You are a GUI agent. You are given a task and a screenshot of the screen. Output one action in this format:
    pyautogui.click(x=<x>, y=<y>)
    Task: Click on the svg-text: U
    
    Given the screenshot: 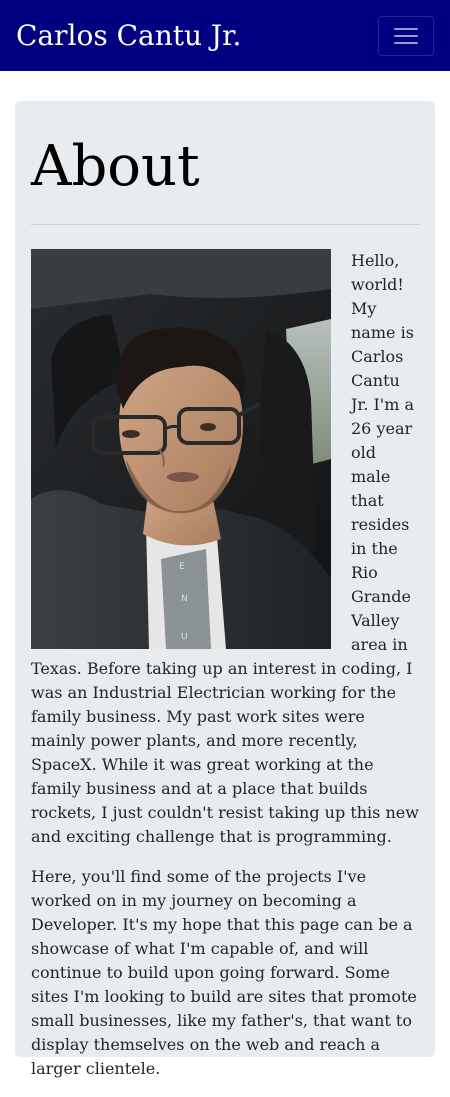 What is the action you would take?
    pyautogui.click(x=184, y=637)
    